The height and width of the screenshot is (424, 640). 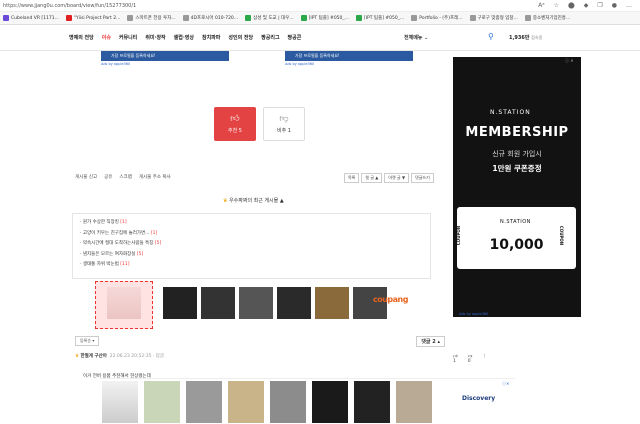 What do you see at coordinates (390, 299) in the screenshot?
I see `coupang-logo: coupang` at bounding box center [390, 299].